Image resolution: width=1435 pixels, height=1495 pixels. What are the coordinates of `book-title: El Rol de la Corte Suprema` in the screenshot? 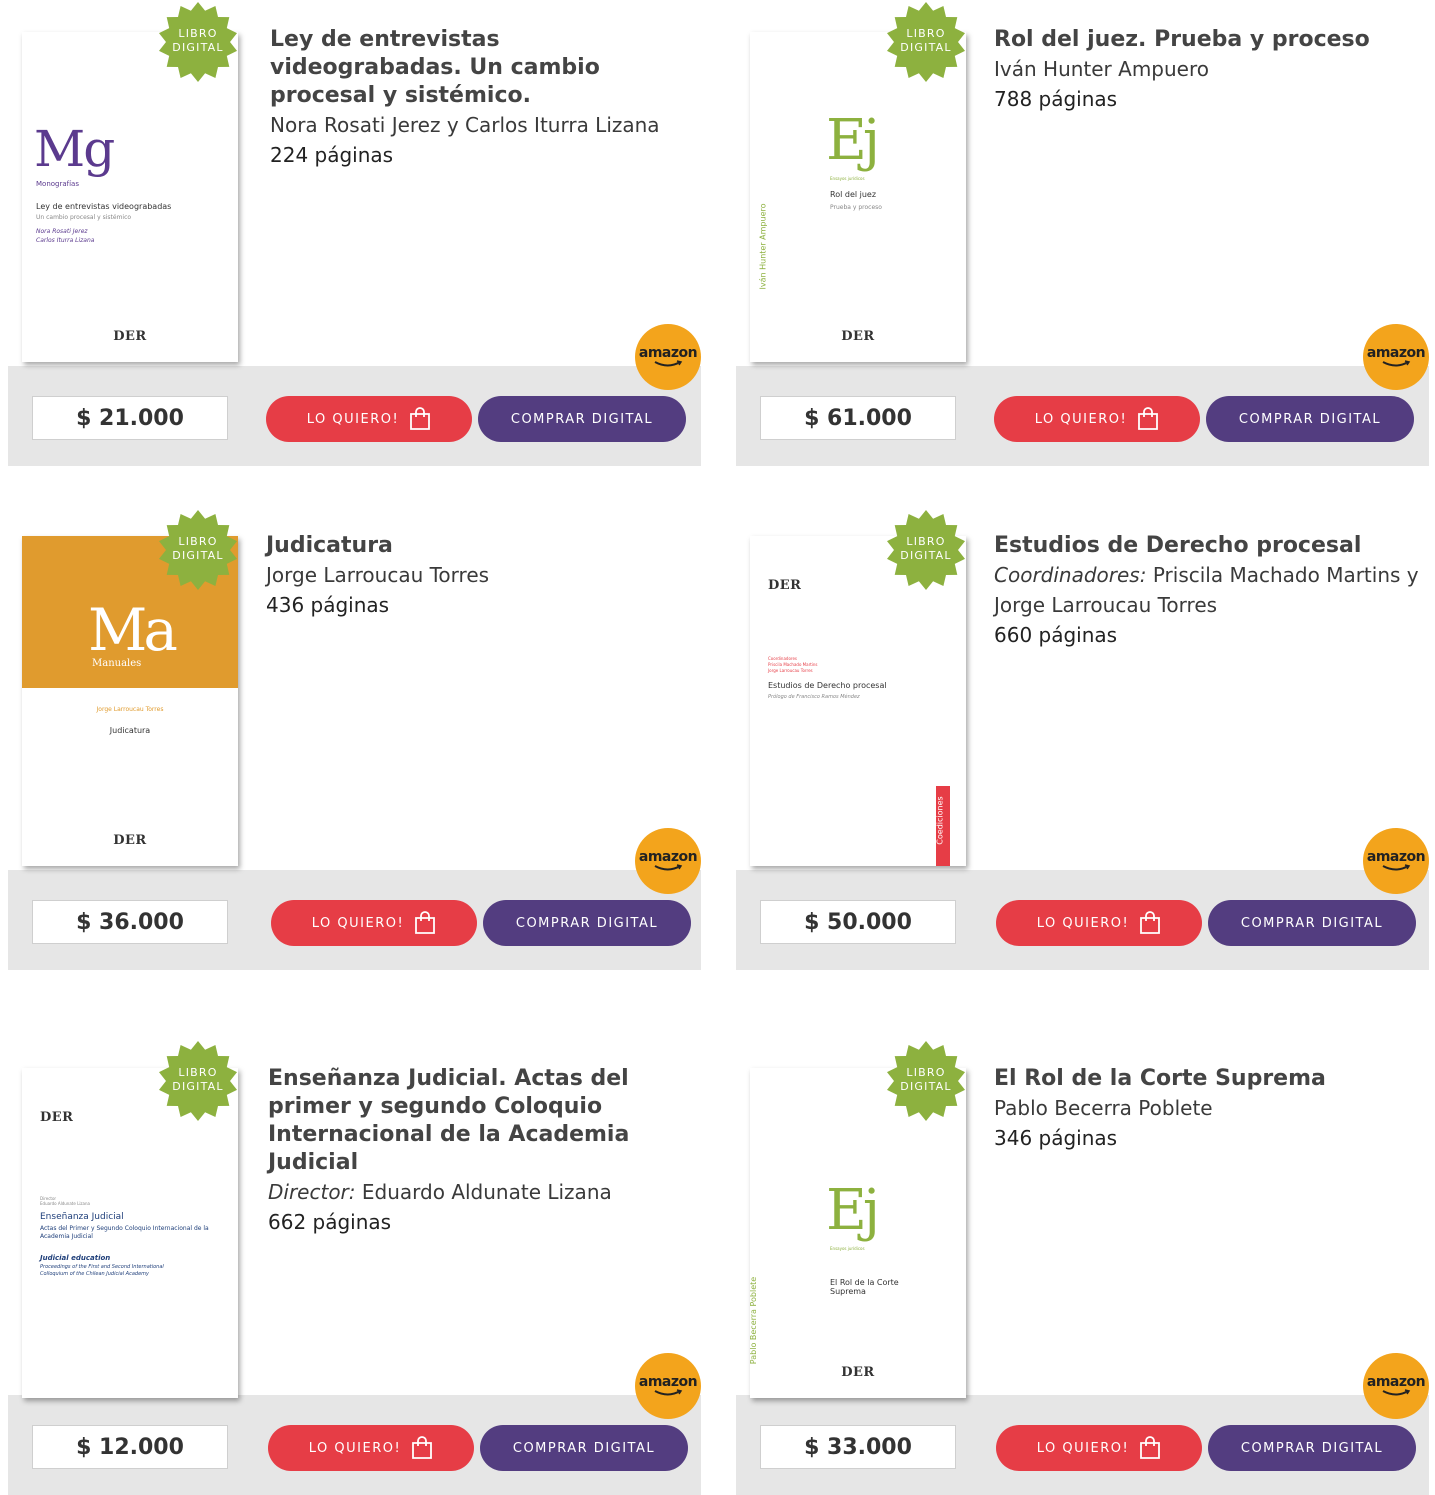 It's located at (1211, 1079).